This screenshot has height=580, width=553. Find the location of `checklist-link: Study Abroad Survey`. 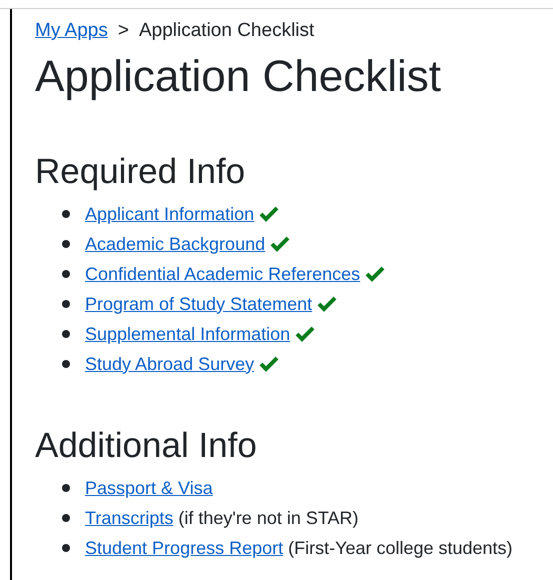

checklist-link: Study Abroad Survey is located at coordinates (169, 364).